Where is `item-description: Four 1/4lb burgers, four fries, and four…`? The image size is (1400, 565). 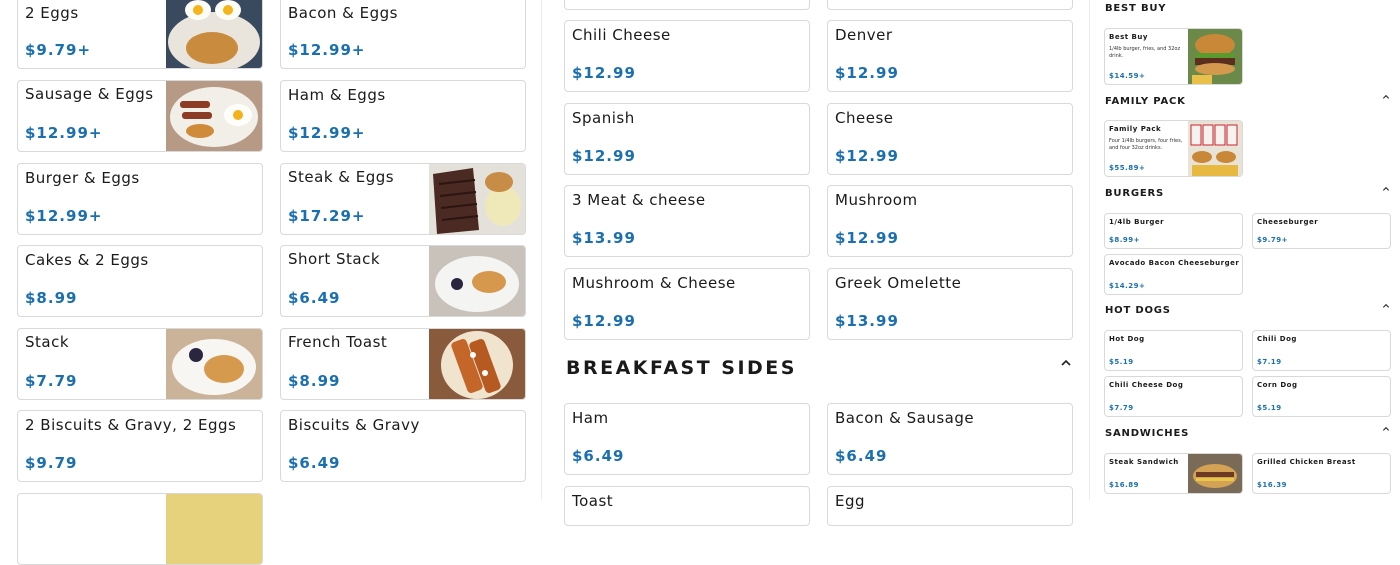
item-description: Four 1/4lb burgers, four fries, and four… is located at coordinates (1146, 145).